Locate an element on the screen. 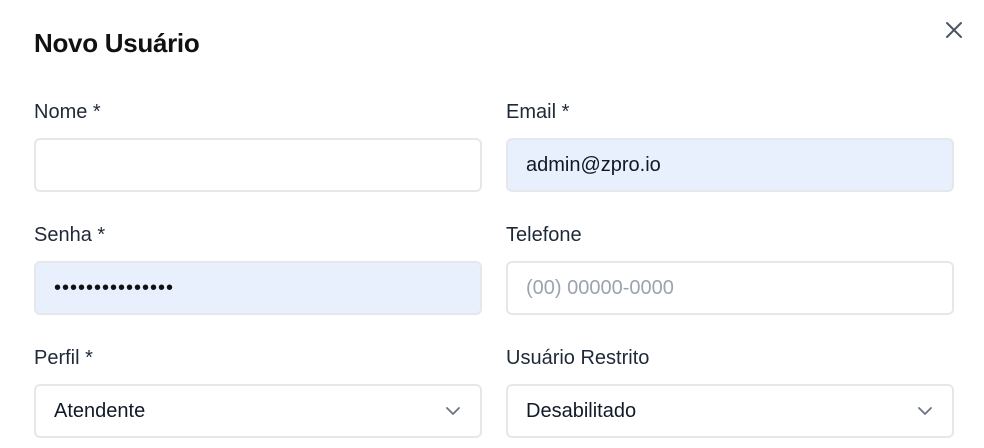  restricted-user-select: Desabilitado is located at coordinates (730, 411).